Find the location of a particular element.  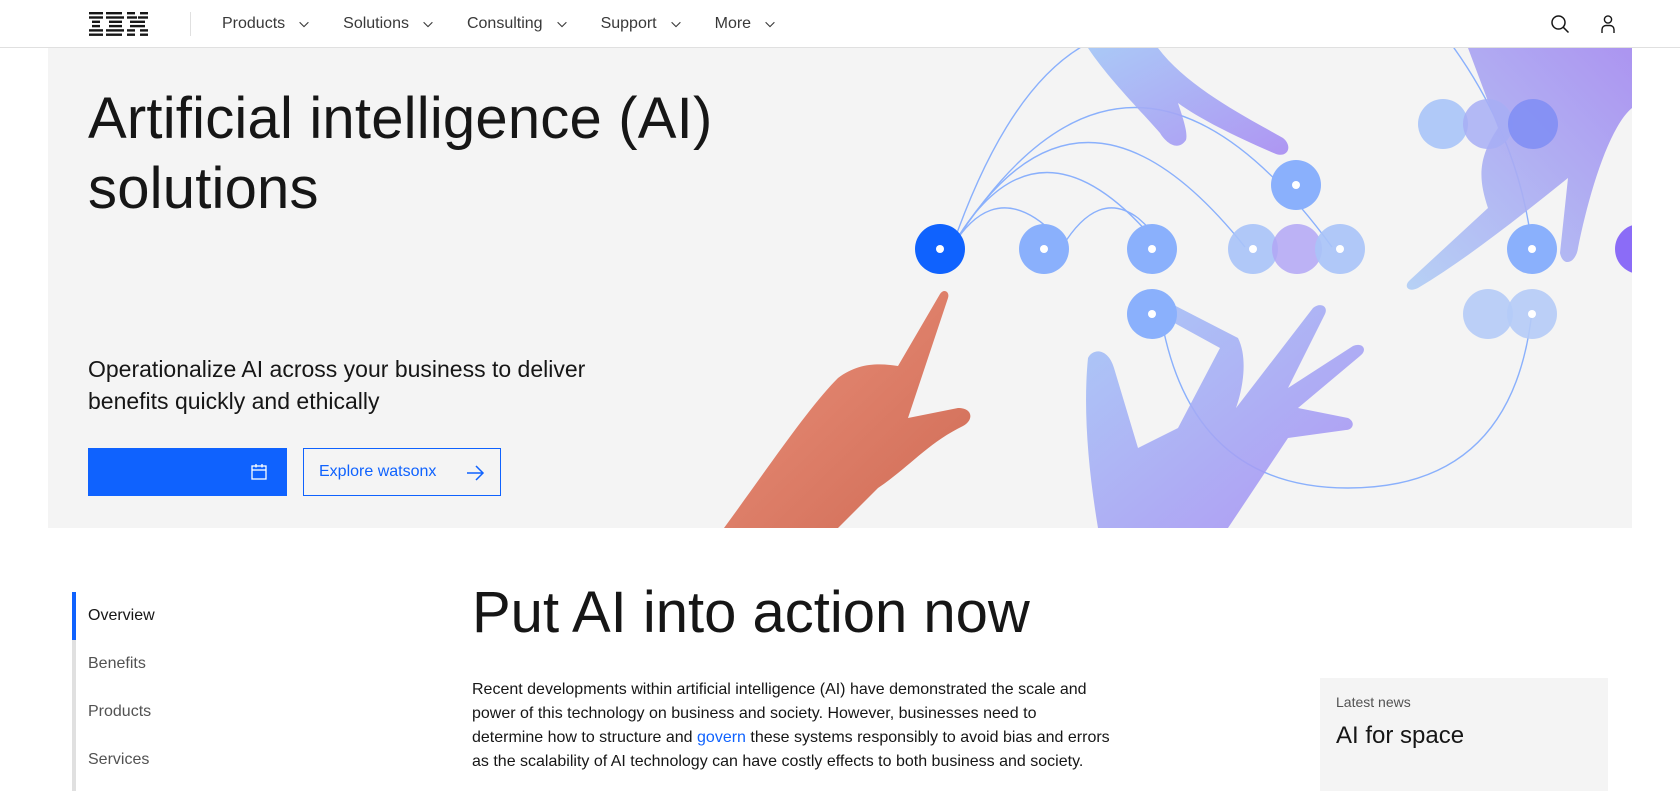

nav-item-label: Solutions is located at coordinates (376, 23).